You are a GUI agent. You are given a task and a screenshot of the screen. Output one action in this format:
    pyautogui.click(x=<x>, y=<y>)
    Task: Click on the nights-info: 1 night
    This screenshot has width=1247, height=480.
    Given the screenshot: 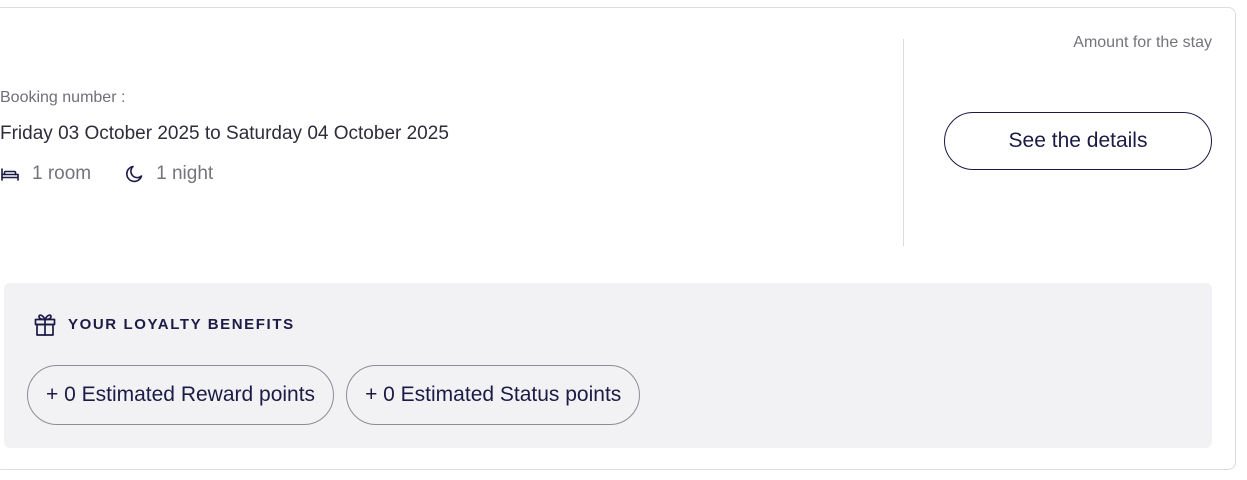 What is the action you would take?
    pyautogui.click(x=168, y=174)
    